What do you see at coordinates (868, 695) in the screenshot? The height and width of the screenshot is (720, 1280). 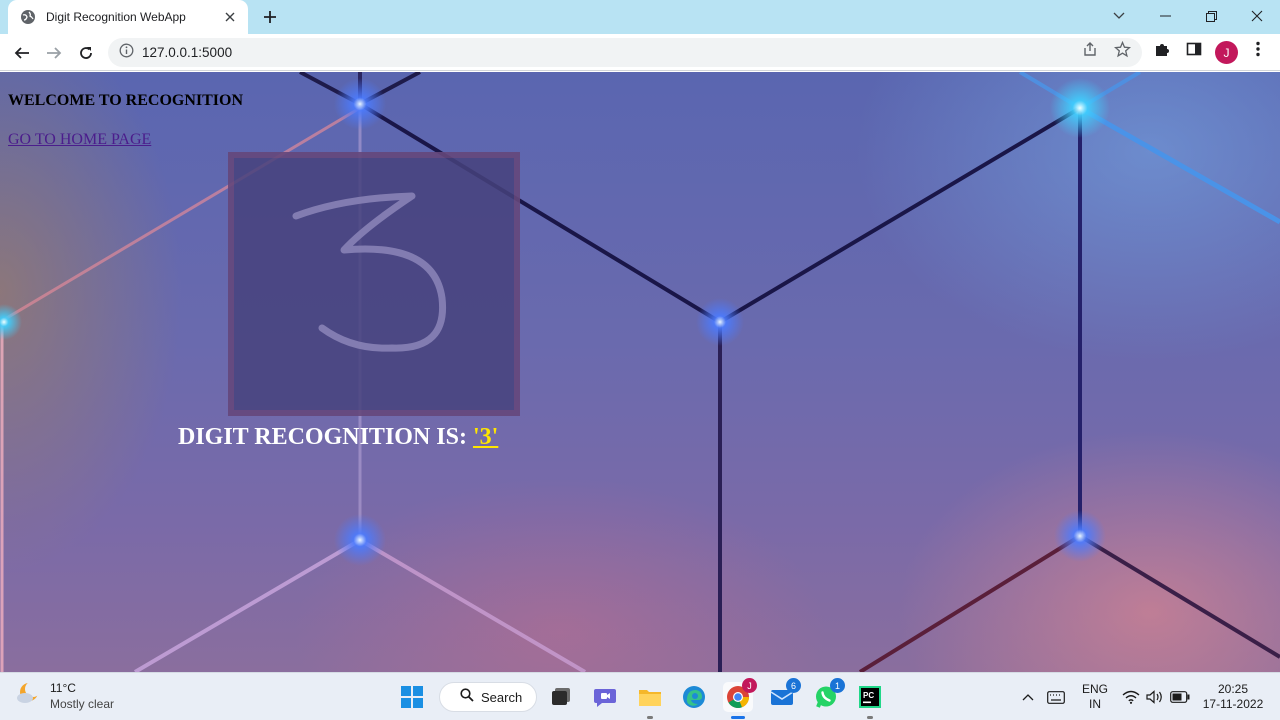 I see `svg-text: PC` at bounding box center [868, 695].